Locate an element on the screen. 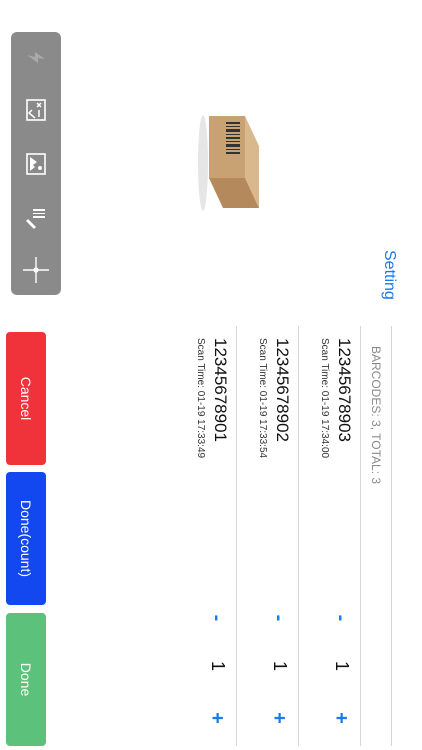 Image resolution: width=422 pixels, height=750 pixels. barcode-value: 12345678901 is located at coordinates (220, 390).